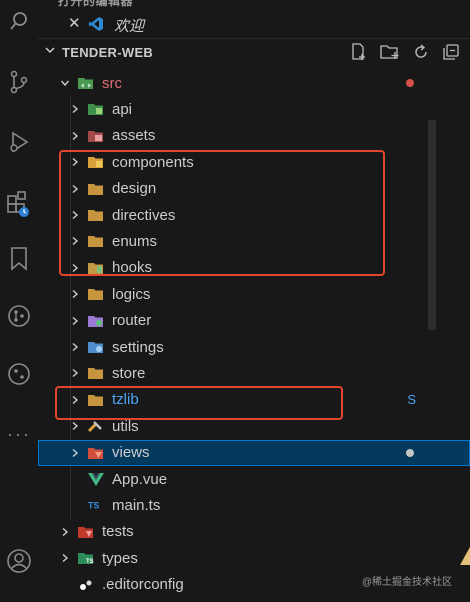 Image resolution: width=470 pixels, height=602 pixels. Describe the element at coordinates (254, 505) in the screenshot. I see `tree-row-main-ts: TS main.ts` at that location.